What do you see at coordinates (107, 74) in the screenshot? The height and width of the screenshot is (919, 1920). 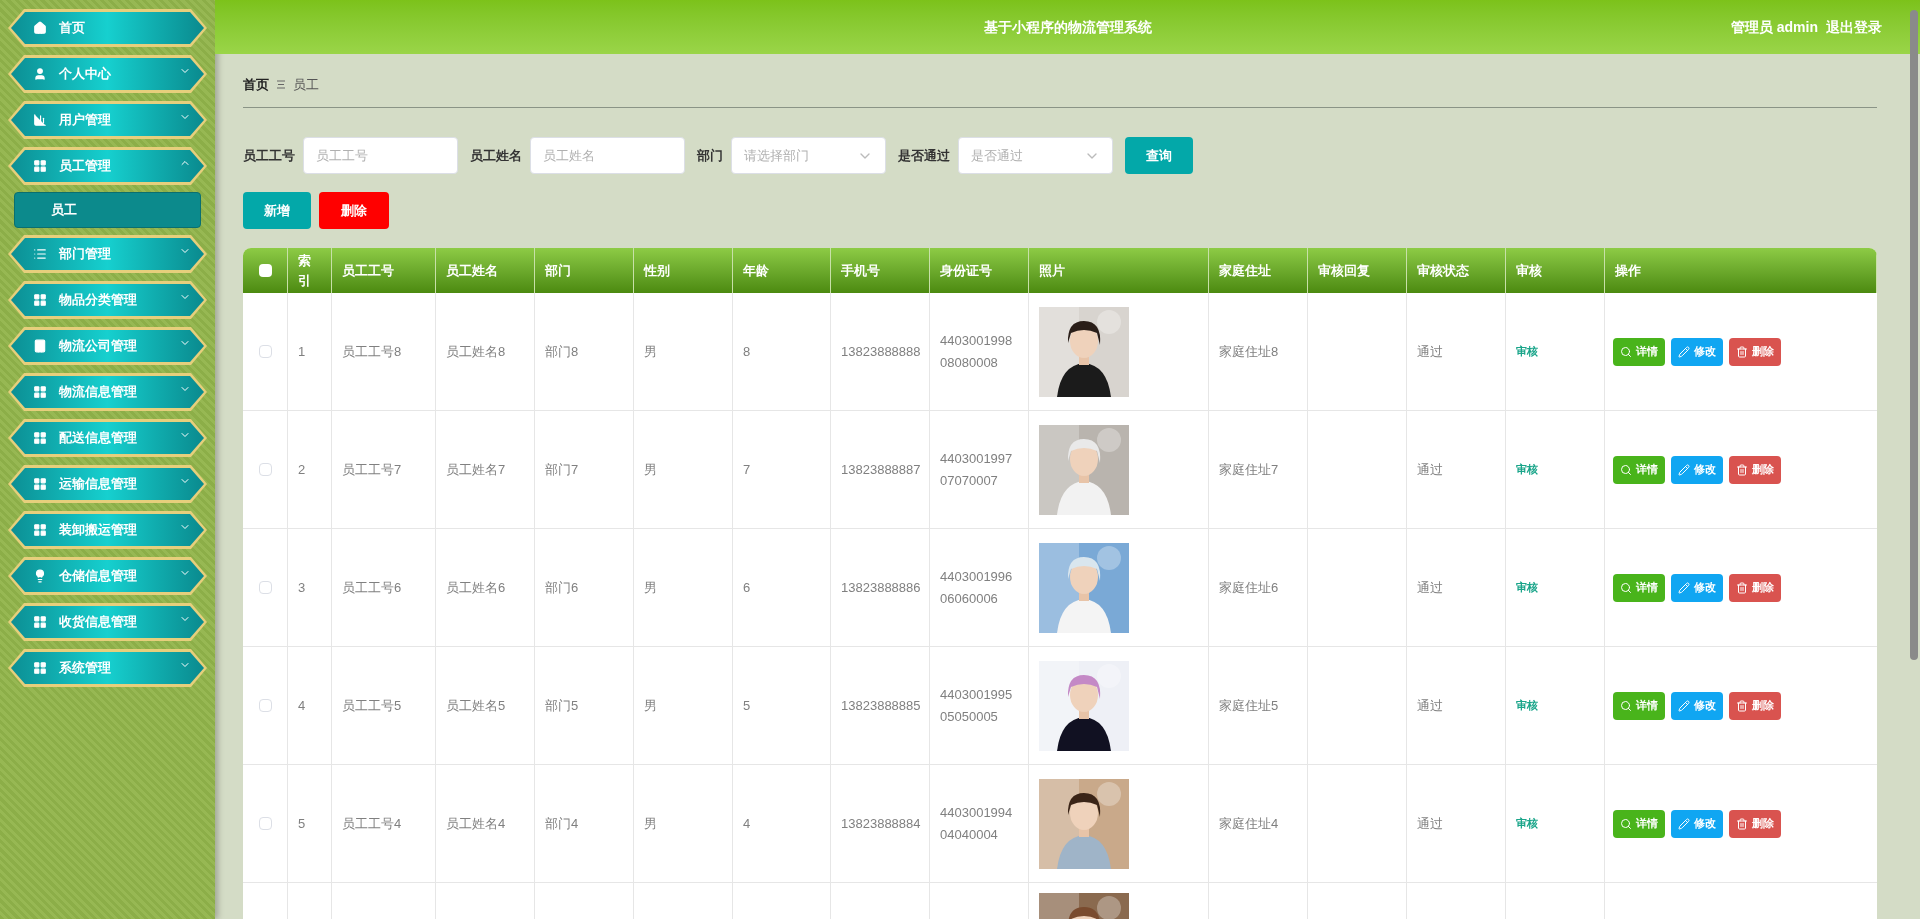 I see `sidebar-item: 个人中心` at bounding box center [107, 74].